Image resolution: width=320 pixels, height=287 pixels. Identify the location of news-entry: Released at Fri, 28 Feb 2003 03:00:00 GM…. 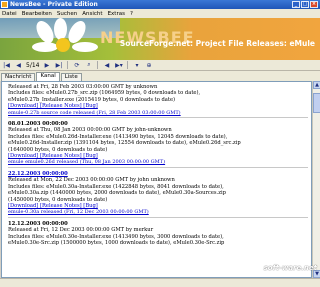
(158, 101).